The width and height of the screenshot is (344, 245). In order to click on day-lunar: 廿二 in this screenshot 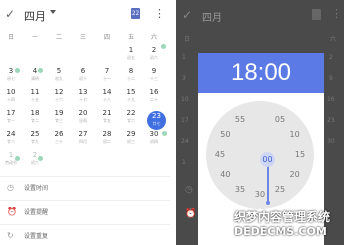, I will do `click(35, 120)`.